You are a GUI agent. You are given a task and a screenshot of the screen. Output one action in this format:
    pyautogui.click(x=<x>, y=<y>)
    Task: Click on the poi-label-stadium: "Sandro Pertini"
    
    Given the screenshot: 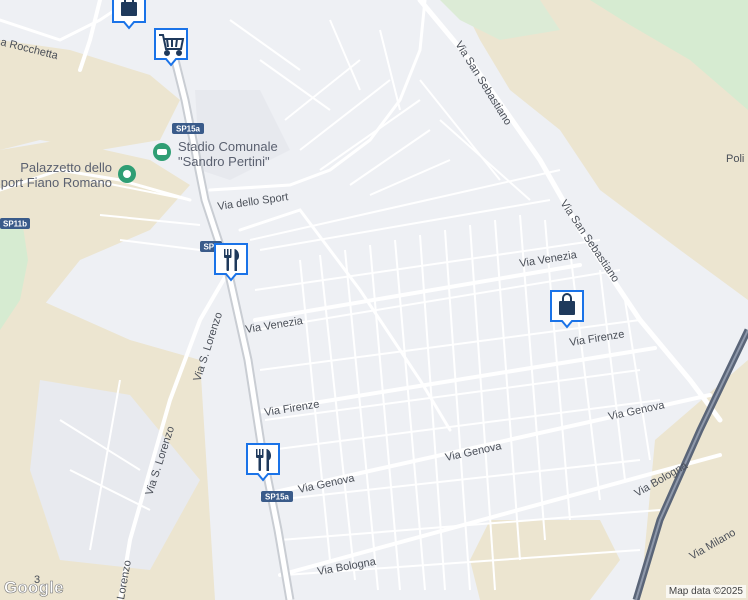 What is the action you would take?
    pyautogui.click(x=224, y=161)
    